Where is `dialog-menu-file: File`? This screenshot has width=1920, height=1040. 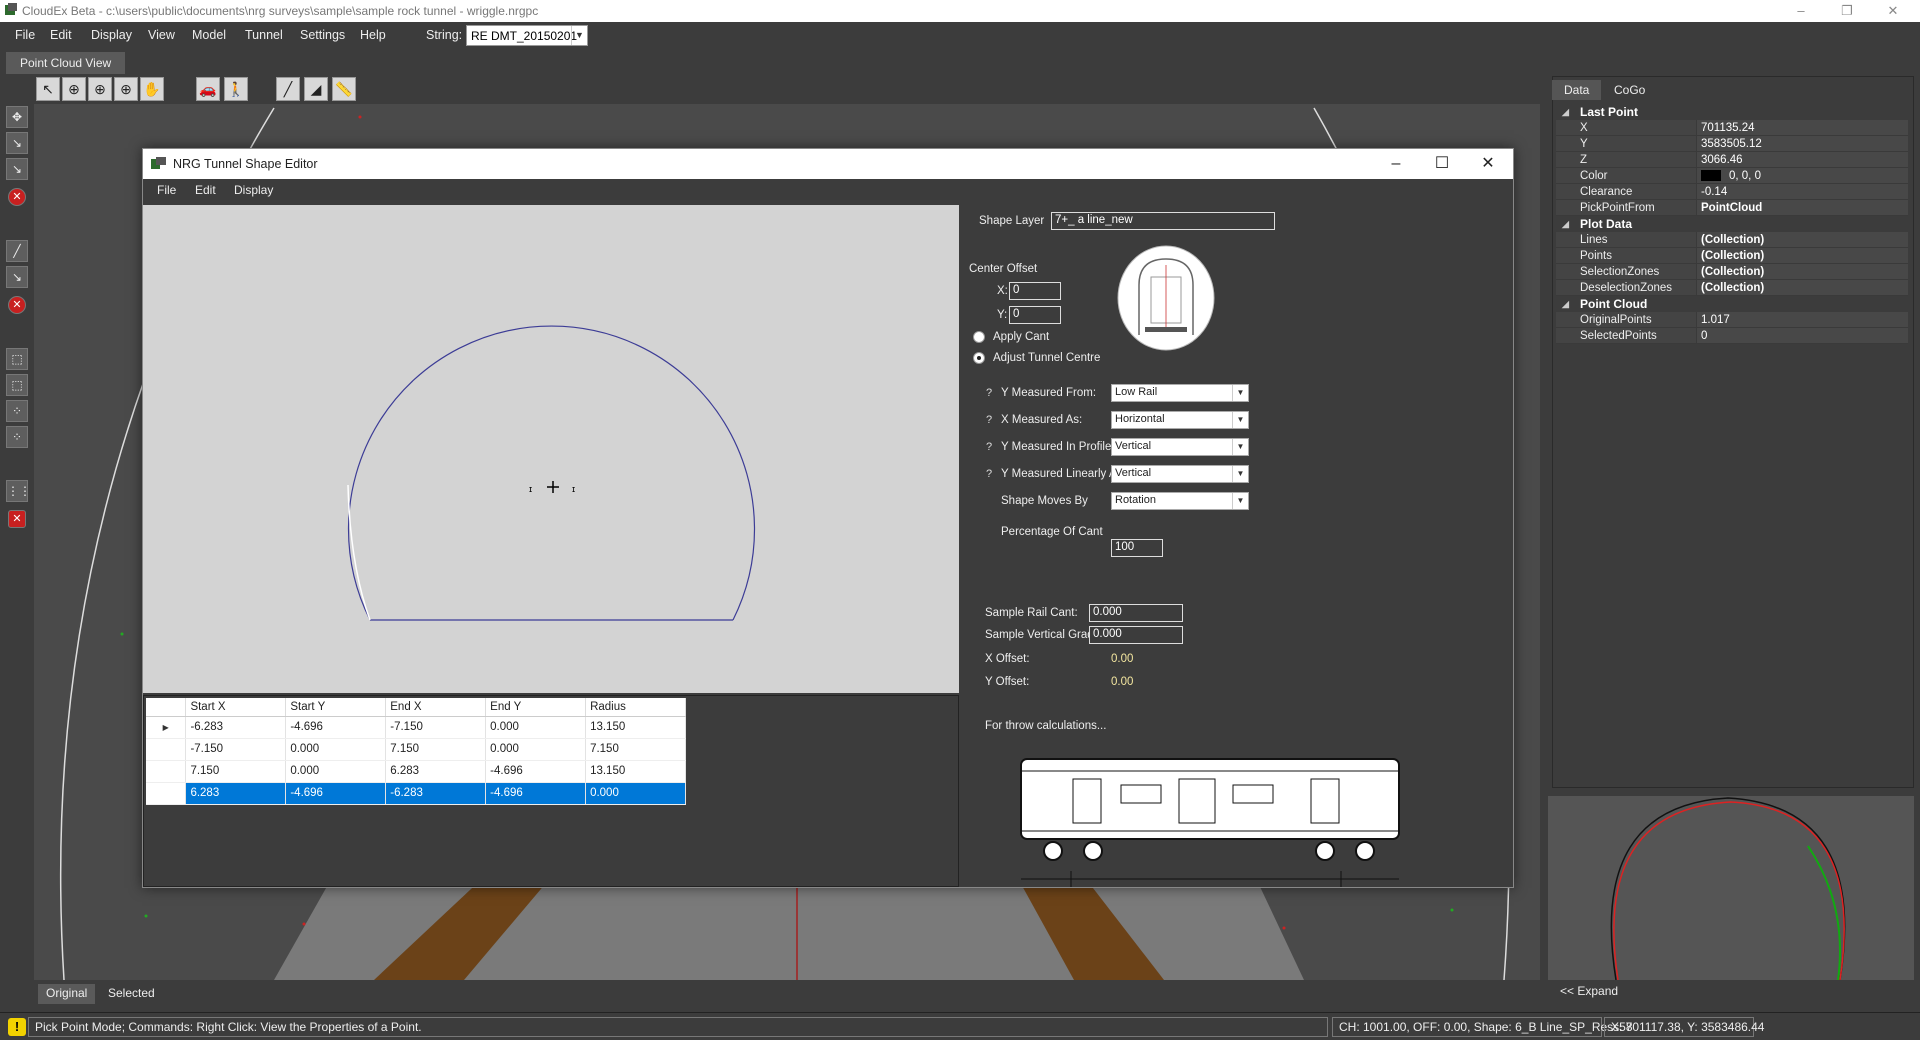 dialog-menu-file: File is located at coordinates (166, 190).